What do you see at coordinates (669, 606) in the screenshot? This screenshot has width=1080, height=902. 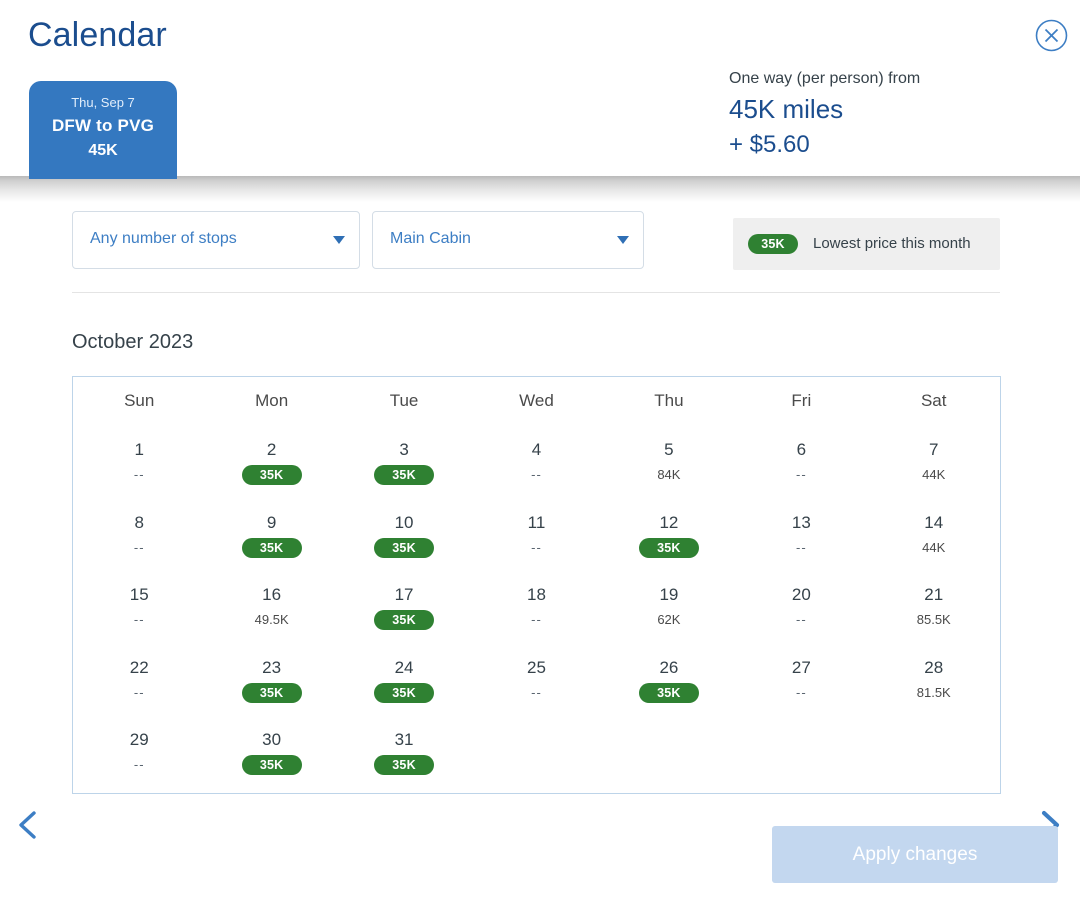 I see `calendar-day-19: 19 62K` at bounding box center [669, 606].